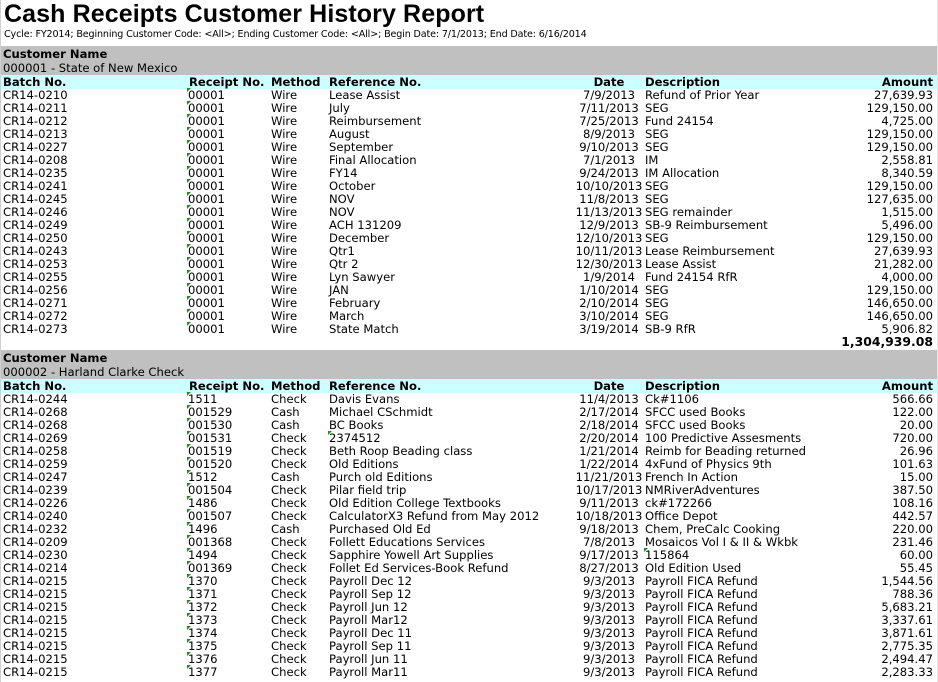 Image resolution: width=938 pixels, height=682 pixels. What do you see at coordinates (411, 555) in the screenshot?
I see `reference-cell-text: Sapphire Yowell Art Supplies` at bounding box center [411, 555].